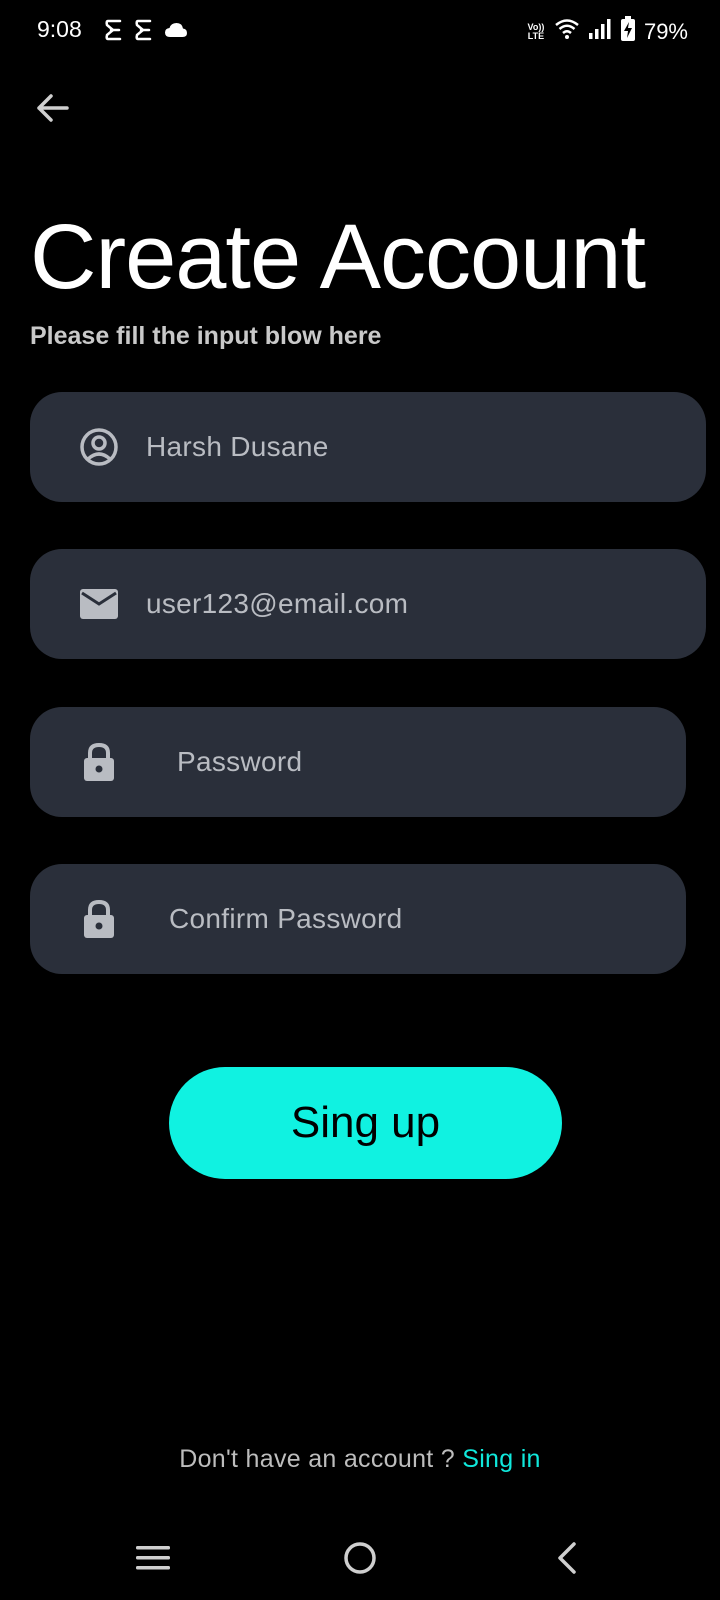 The height and width of the screenshot is (1600, 720). I want to click on signin-prompt: Don't have an account ? Sing in, so click(360, 1459).